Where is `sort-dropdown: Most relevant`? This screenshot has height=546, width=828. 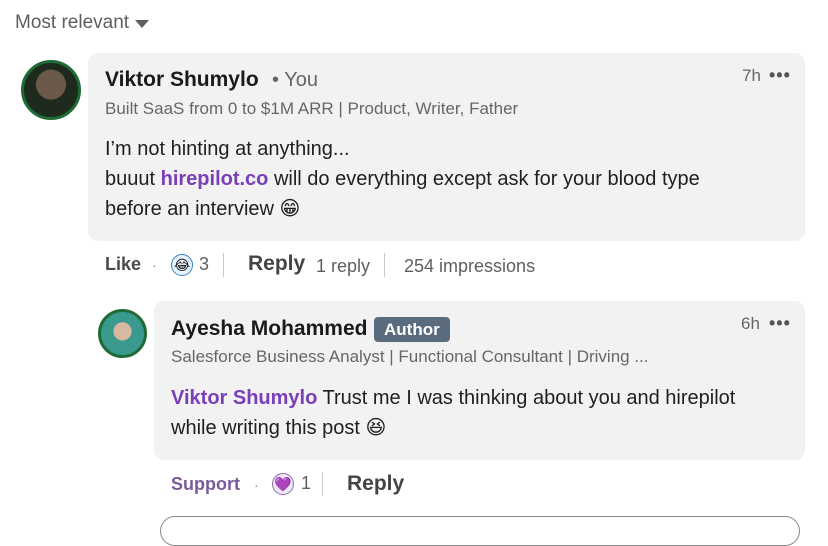 sort-dropdown: Most relevant is located at coordinates (82, 23).